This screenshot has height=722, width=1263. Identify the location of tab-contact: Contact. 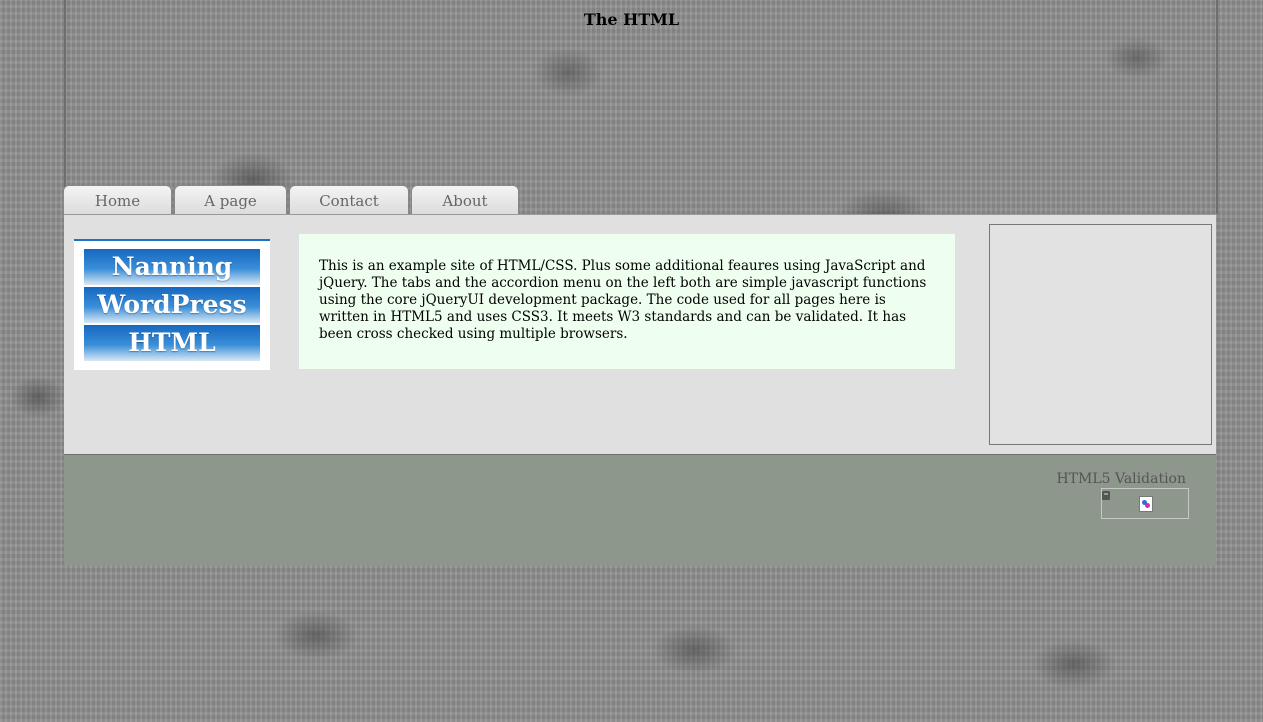
(349, 199).